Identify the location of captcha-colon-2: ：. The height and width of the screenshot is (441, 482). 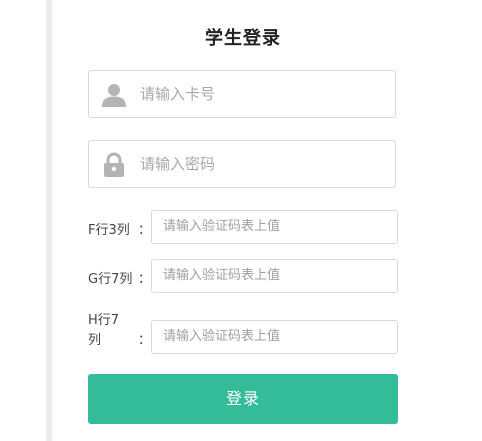
(145, 279).